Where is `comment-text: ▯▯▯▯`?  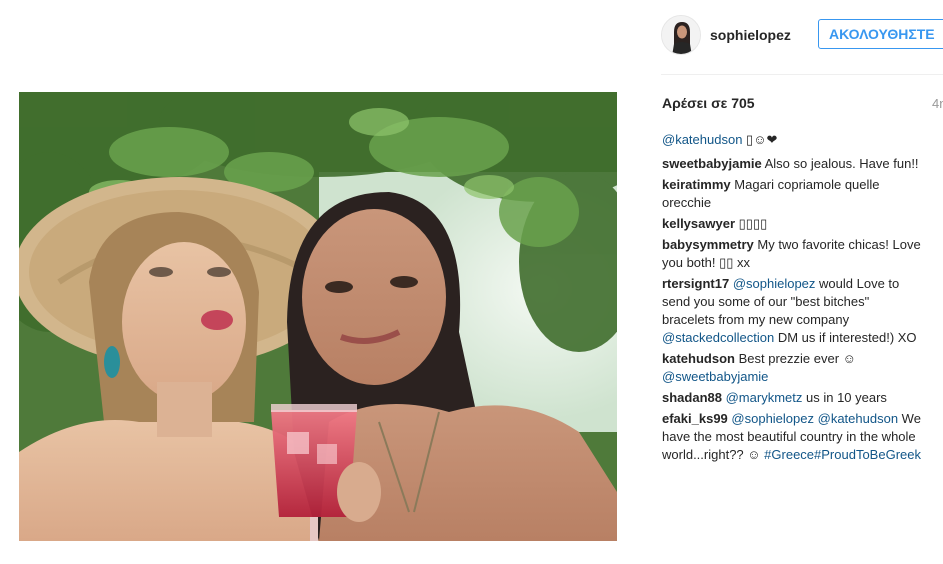 comment-text: ▯▯▯▯ is located at coordinates (753, 223).